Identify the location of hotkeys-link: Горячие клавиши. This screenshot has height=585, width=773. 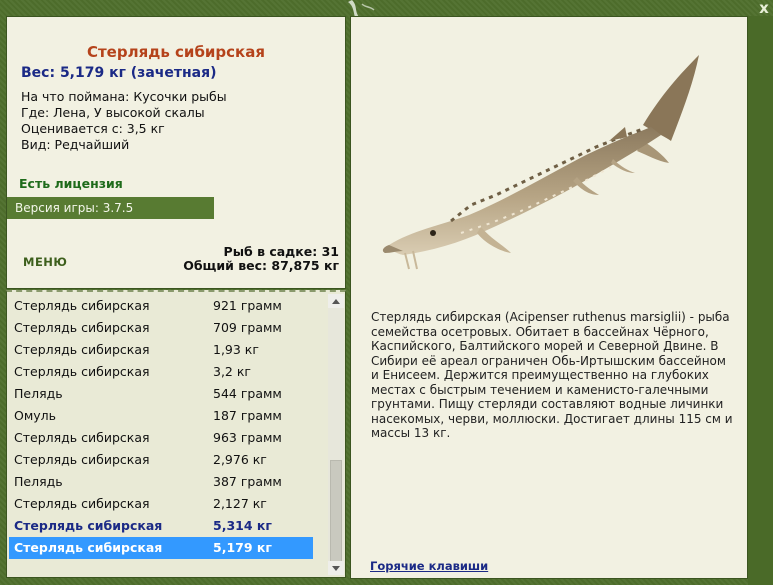
(429, 566).